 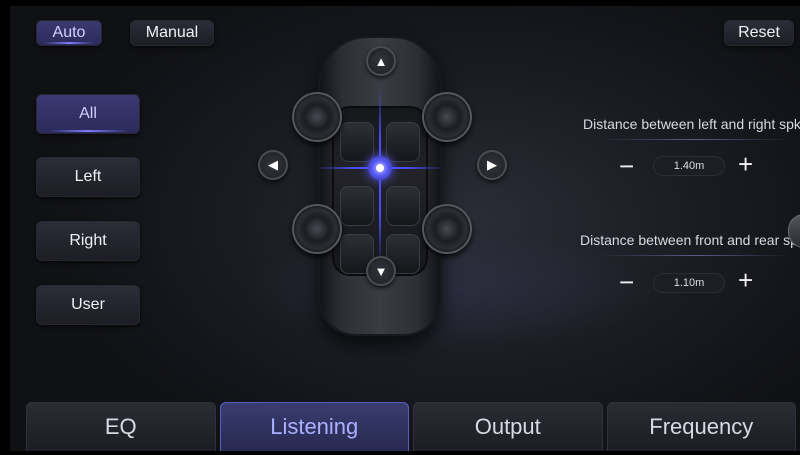 I want to click on auto-mode-button: Auto, so click(x=69, y=33).